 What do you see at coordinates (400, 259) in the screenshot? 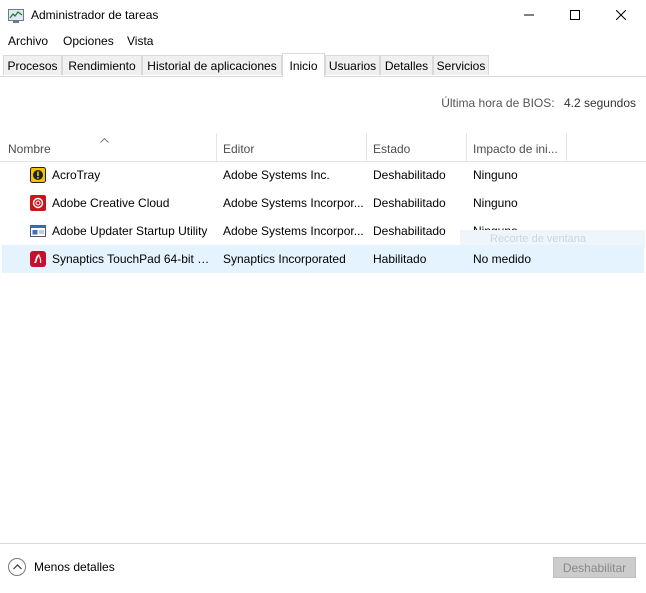
I see `row-status: Habilitado` at bounding box center [400, 259].